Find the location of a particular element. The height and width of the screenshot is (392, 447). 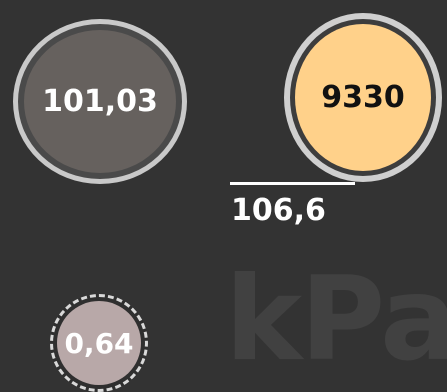

gauge-1-value: 101,03 is located at coordinates (100, 101).